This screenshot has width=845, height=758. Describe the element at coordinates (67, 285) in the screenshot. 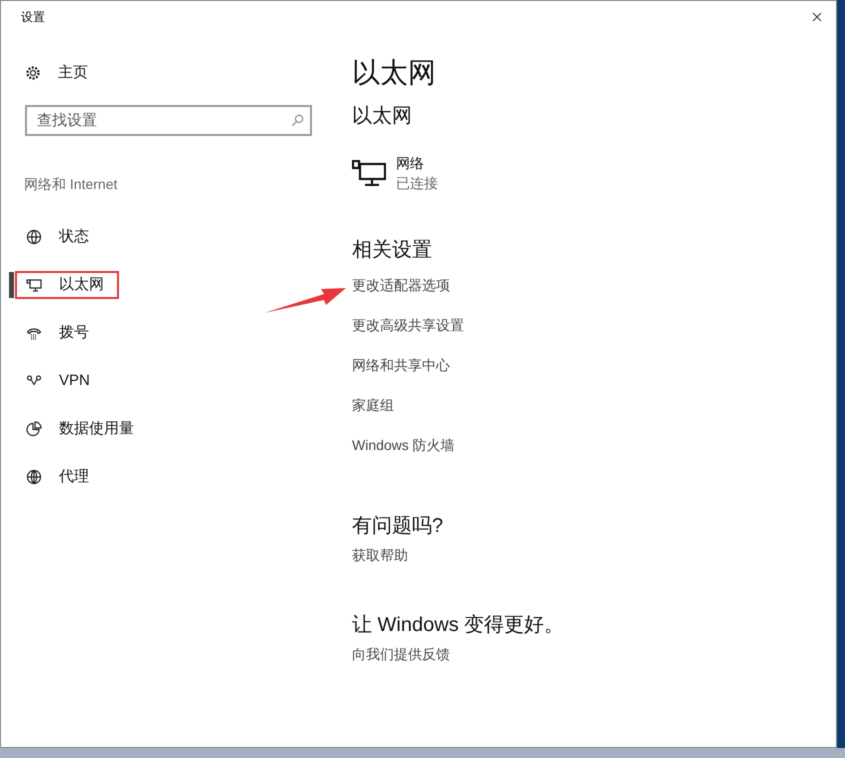

I see `sidebar-item: 以太网` at that location.